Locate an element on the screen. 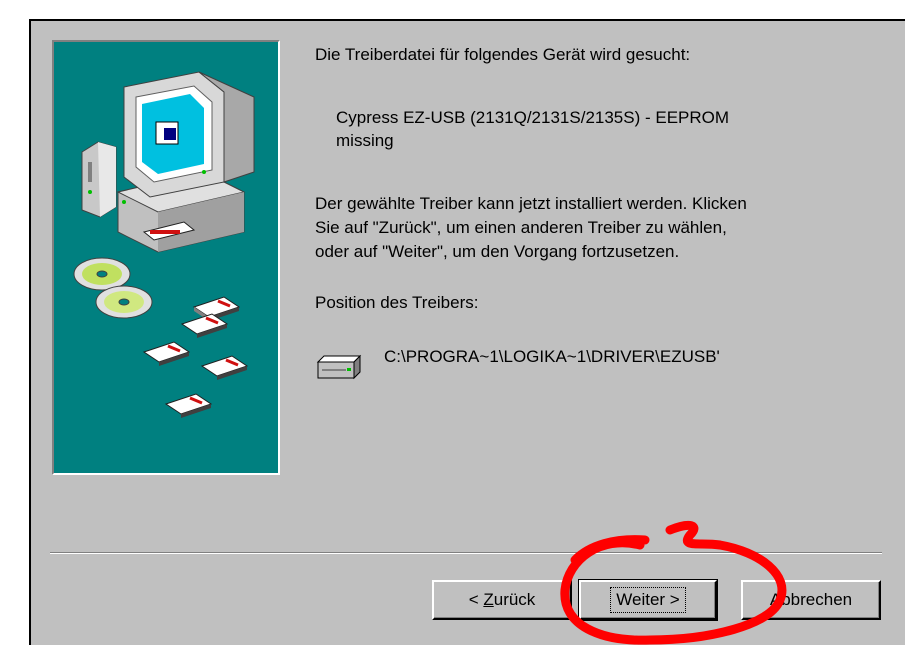 The image size is (905, 645). cancel-button-label: Abbrechen is located at coordinates (811, 599).